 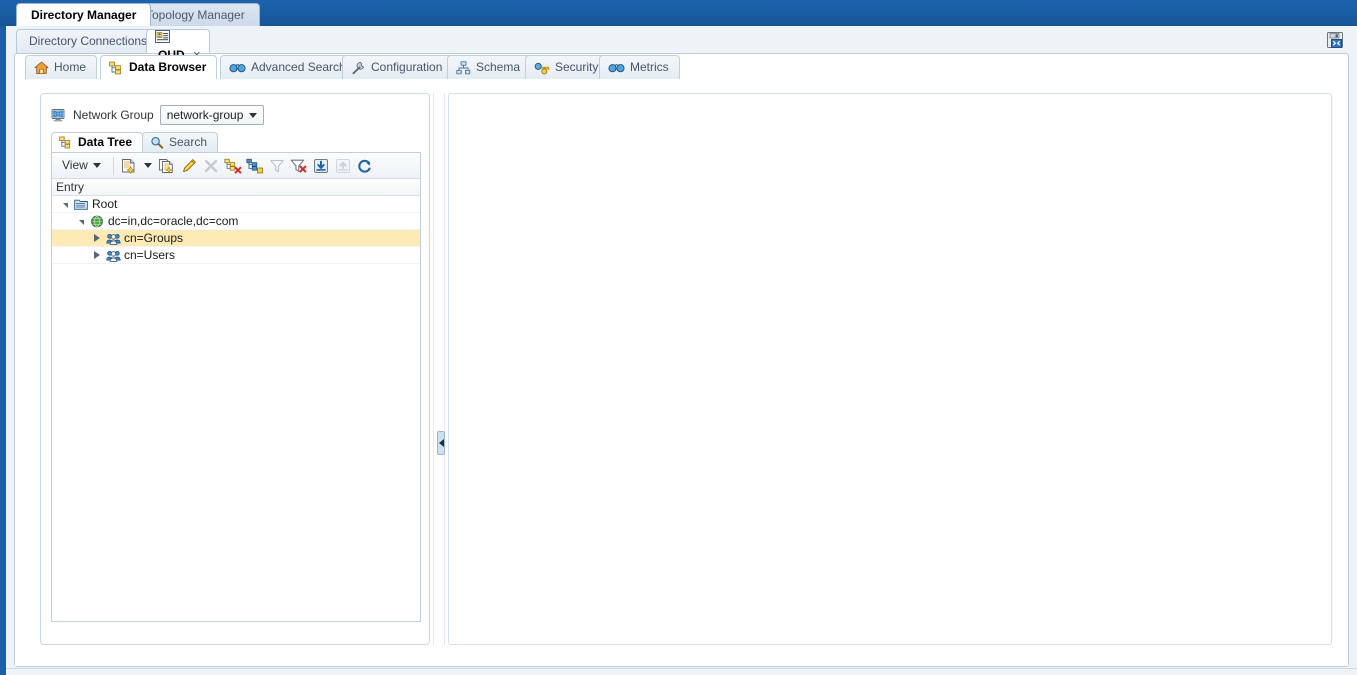 What do you see at coordinates (407, 67) in the screenshot?
I see `tab-configuration-label: Configuration` at bounding box center [407, 67].